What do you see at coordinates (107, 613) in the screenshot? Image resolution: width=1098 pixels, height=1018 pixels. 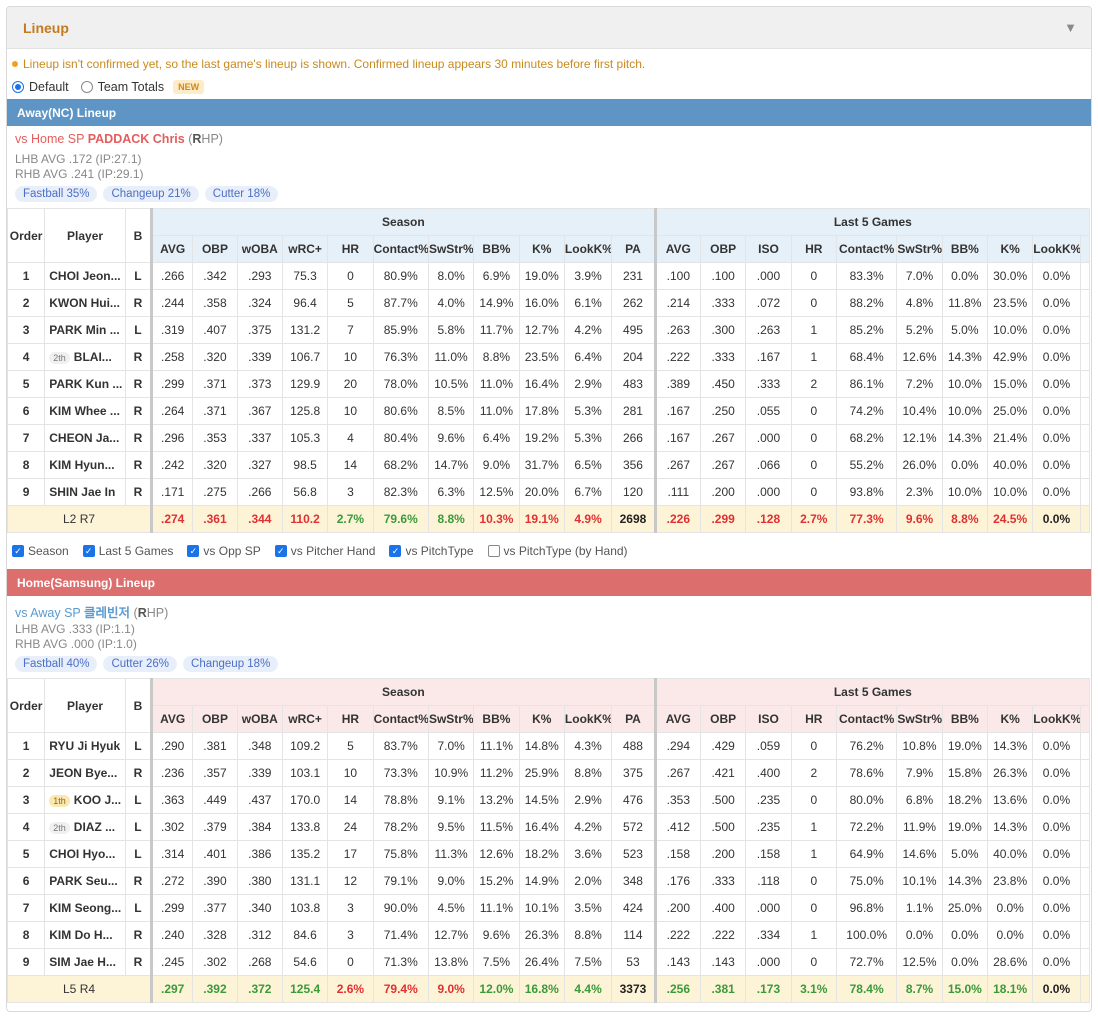 I see `sp-name: 클레빈저` at bounding box center [107, 613].